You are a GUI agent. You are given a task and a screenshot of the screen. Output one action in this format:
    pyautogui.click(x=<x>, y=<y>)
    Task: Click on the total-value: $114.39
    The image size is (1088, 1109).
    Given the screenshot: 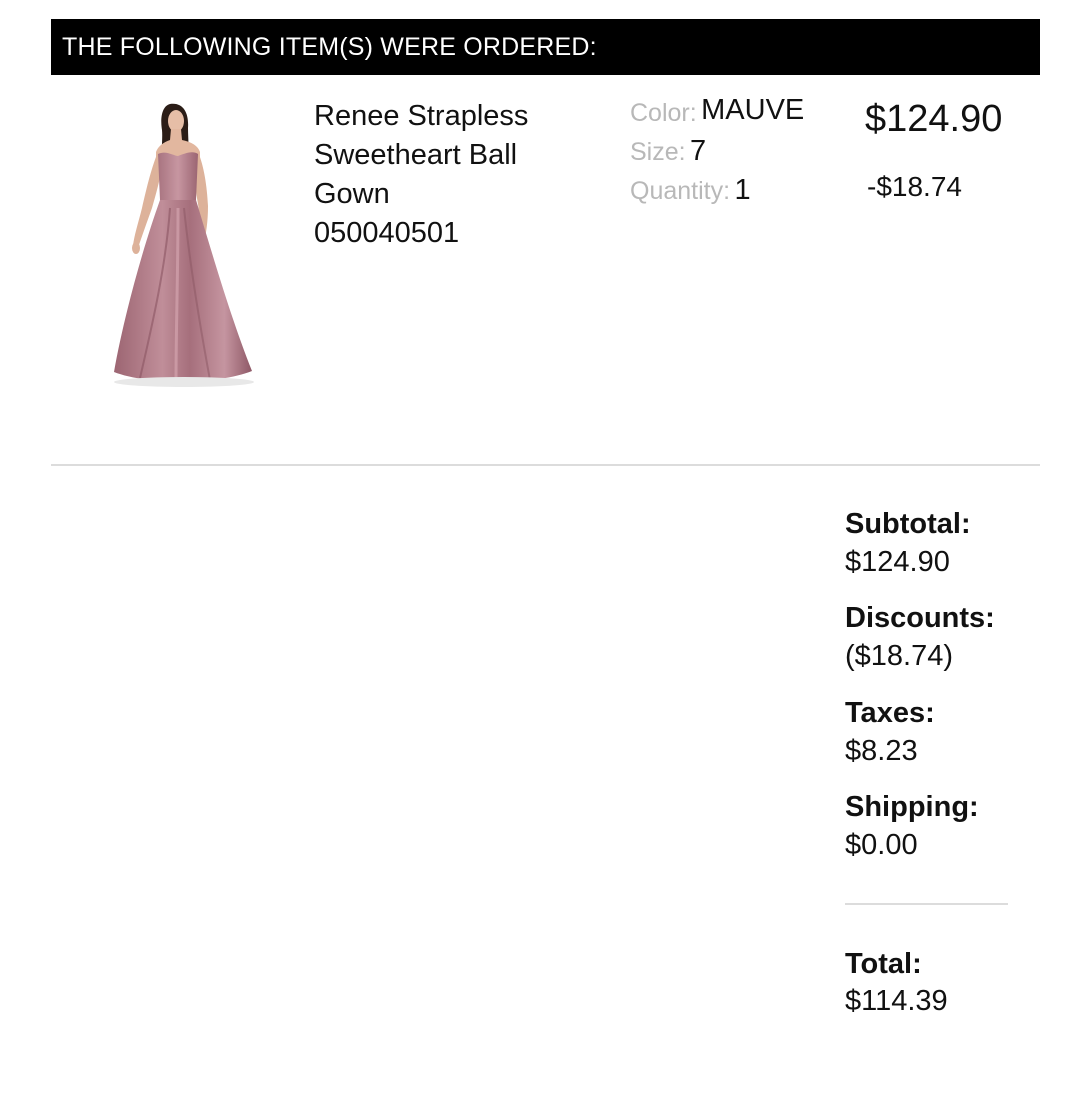 What is the action you would take?
    pyautogui.click(x=896, y=1001)
    